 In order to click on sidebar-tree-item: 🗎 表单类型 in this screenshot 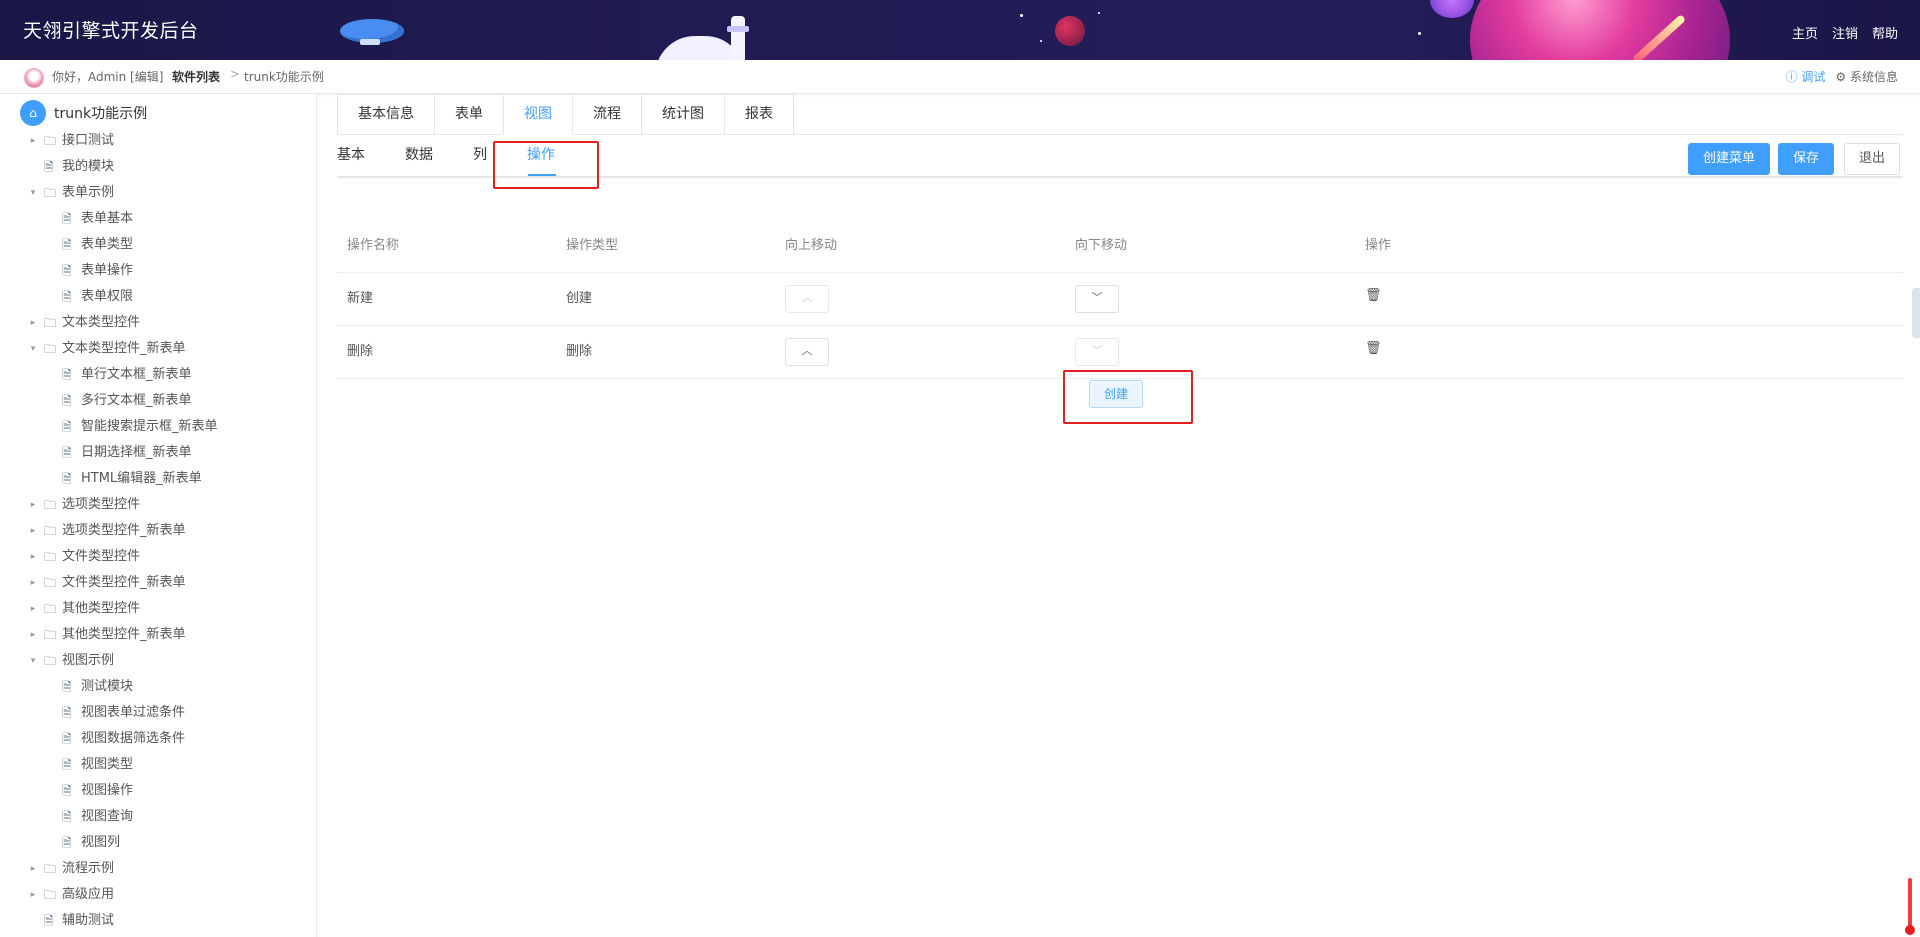, I will do `click(158, 245)`.